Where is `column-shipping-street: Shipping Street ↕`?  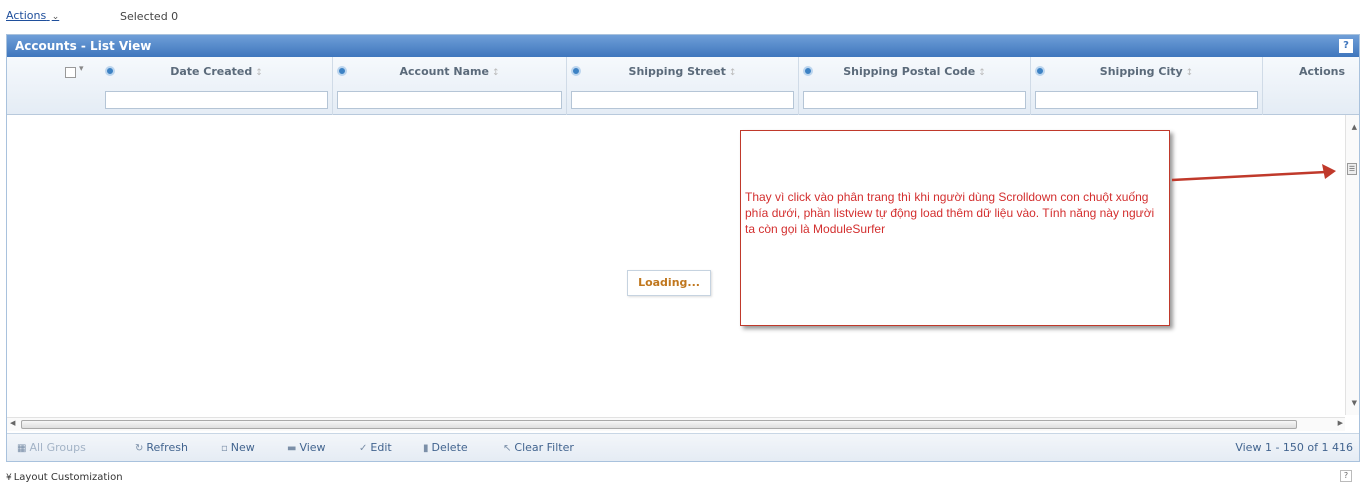 column-shipping-street: Shipping Street ↕ is located at coordinates (683, 86).